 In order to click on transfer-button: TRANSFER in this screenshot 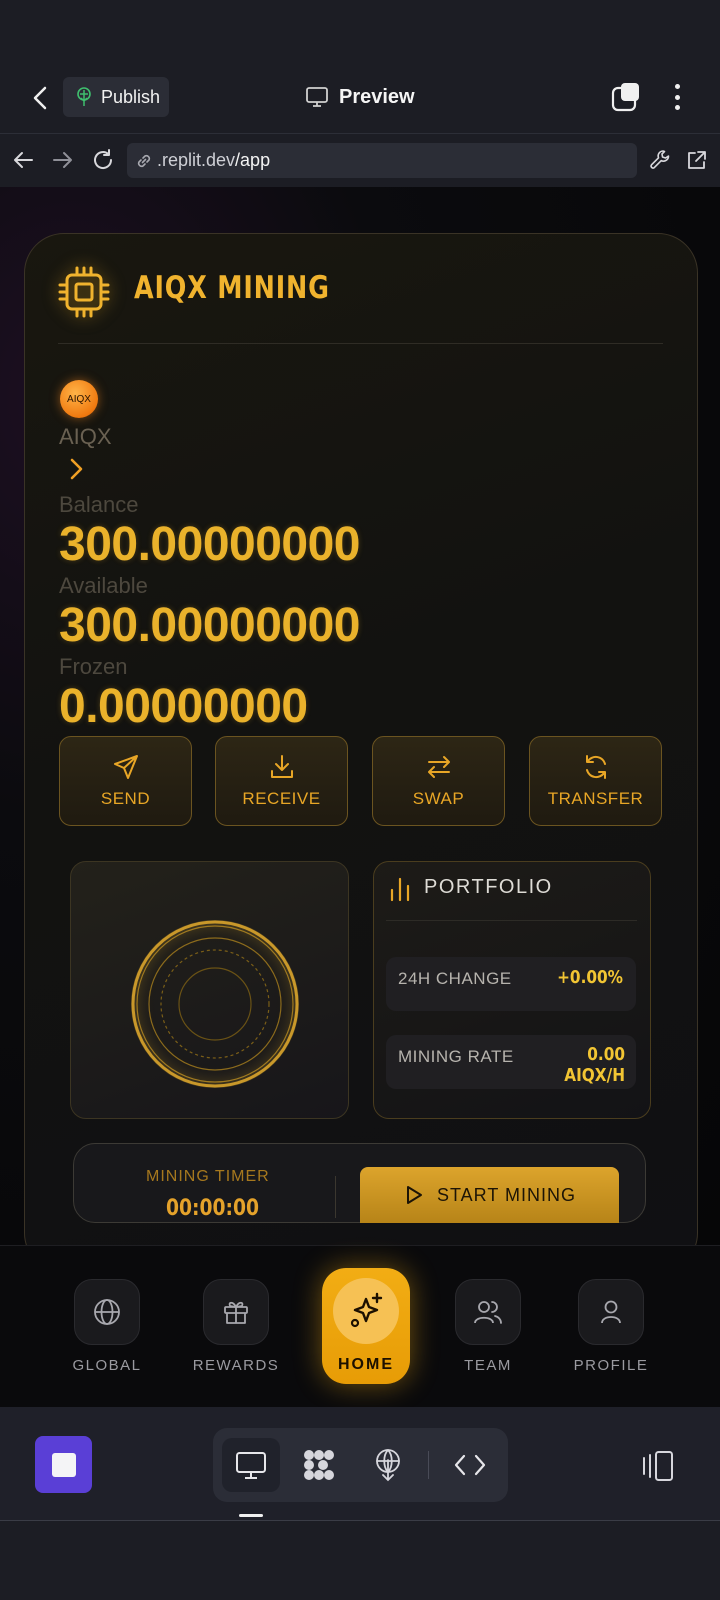, I will do `click(595, 781)`.